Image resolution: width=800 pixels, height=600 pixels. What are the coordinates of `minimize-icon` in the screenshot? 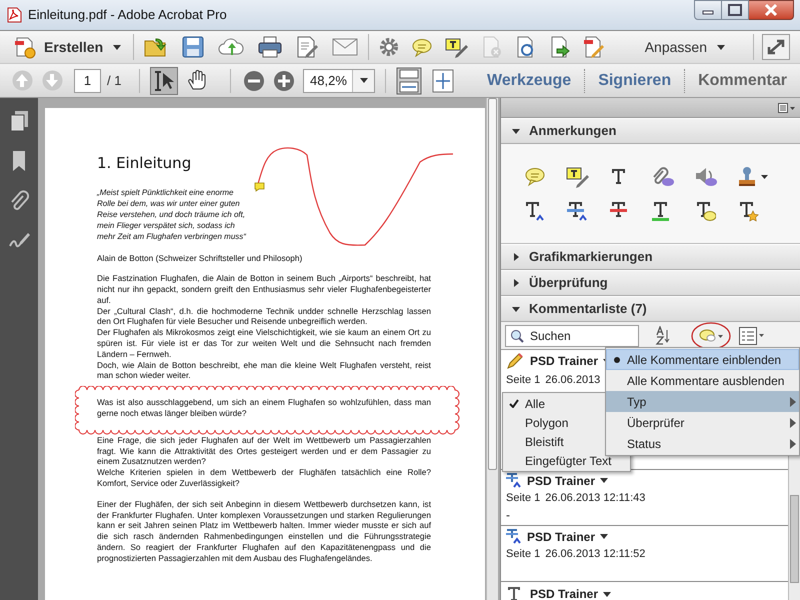 It's located at (708, 10).